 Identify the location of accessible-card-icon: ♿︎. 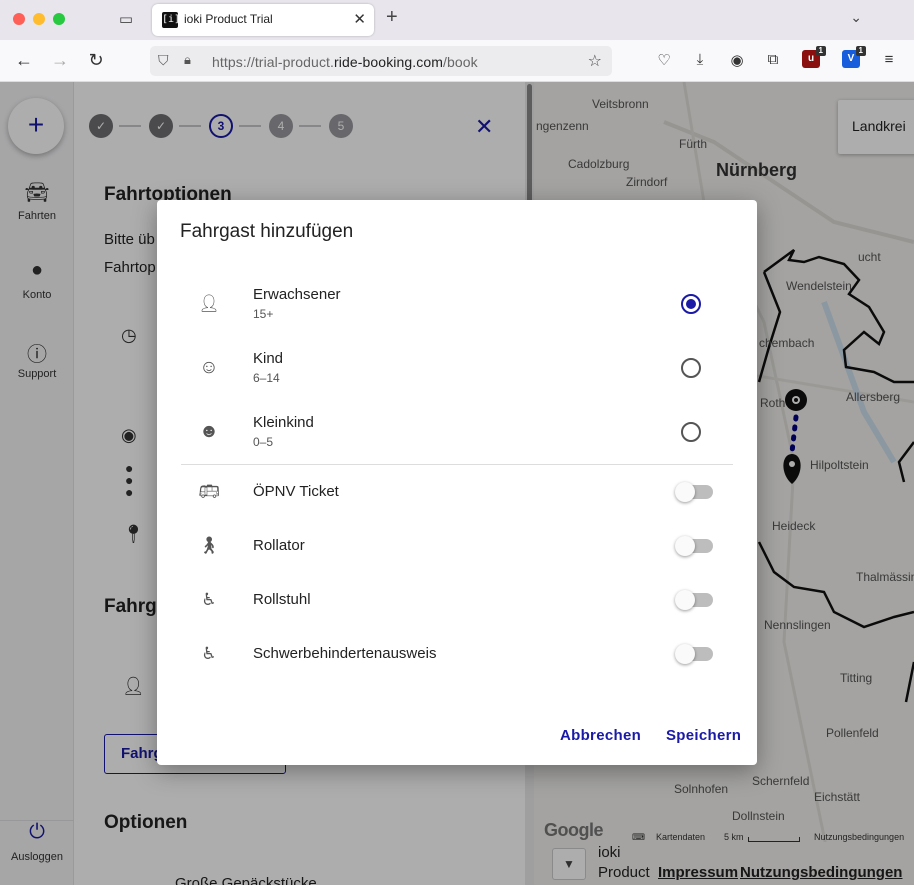
(209, 653).